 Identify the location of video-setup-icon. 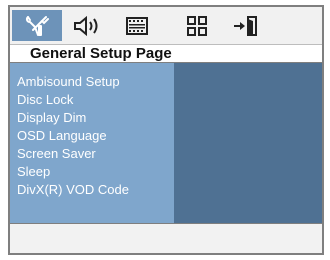
(137, 26).